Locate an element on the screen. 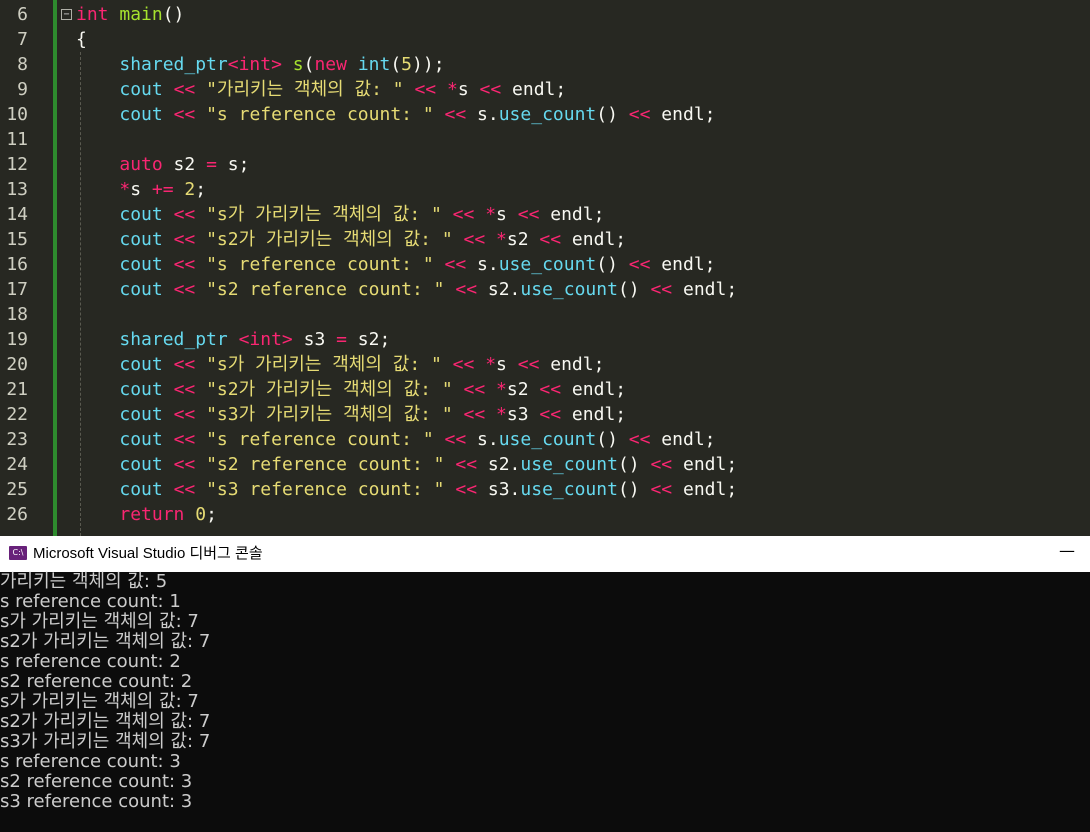  code-line: 13 *s += 2; is located at coordinates (545, 189).